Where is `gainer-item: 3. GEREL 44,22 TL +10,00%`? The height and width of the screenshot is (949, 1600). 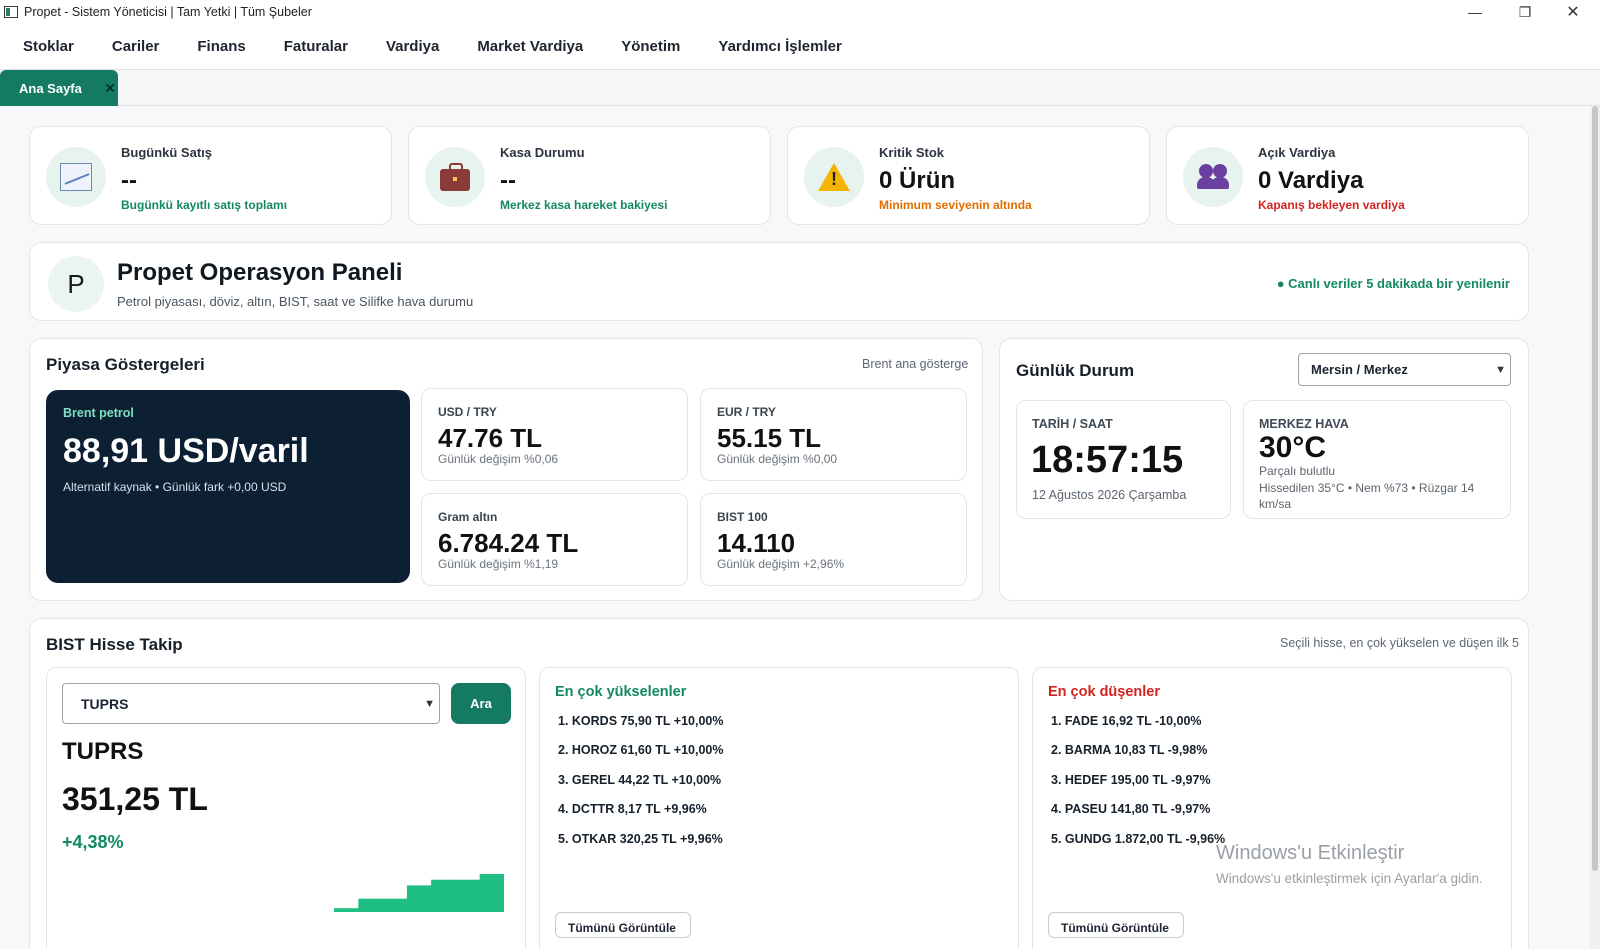 gainer-item: 3. GEREL 44,22 TL +10,00% is located at coordinates (640, 780).